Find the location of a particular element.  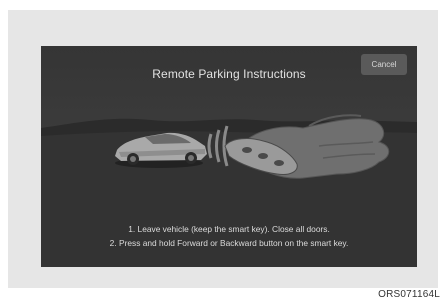

cancel-button: Cancel is located at coordinates (384, 64).